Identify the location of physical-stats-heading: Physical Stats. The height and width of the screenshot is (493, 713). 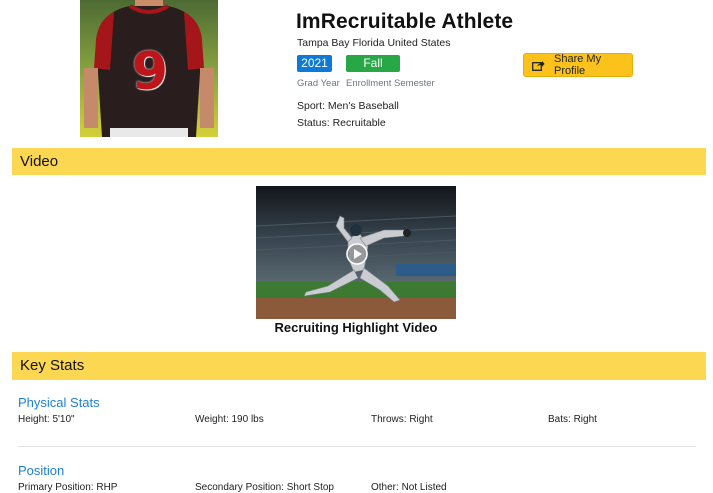
(59, 402).